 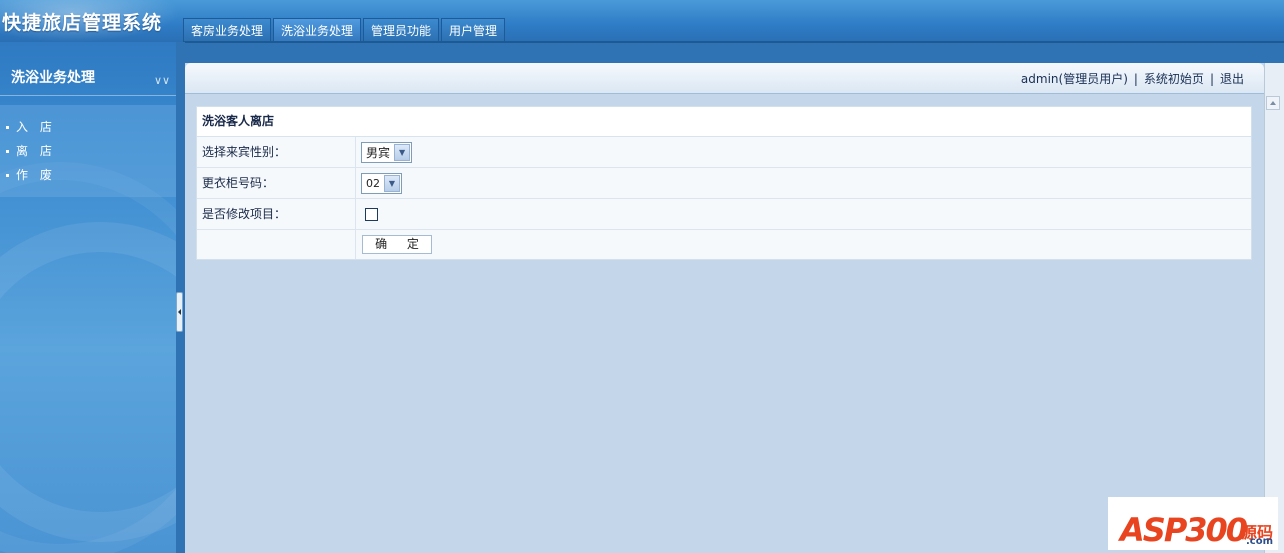 I want to click on tab-room-business: 客房业务处理, so click(x=227, y=30).